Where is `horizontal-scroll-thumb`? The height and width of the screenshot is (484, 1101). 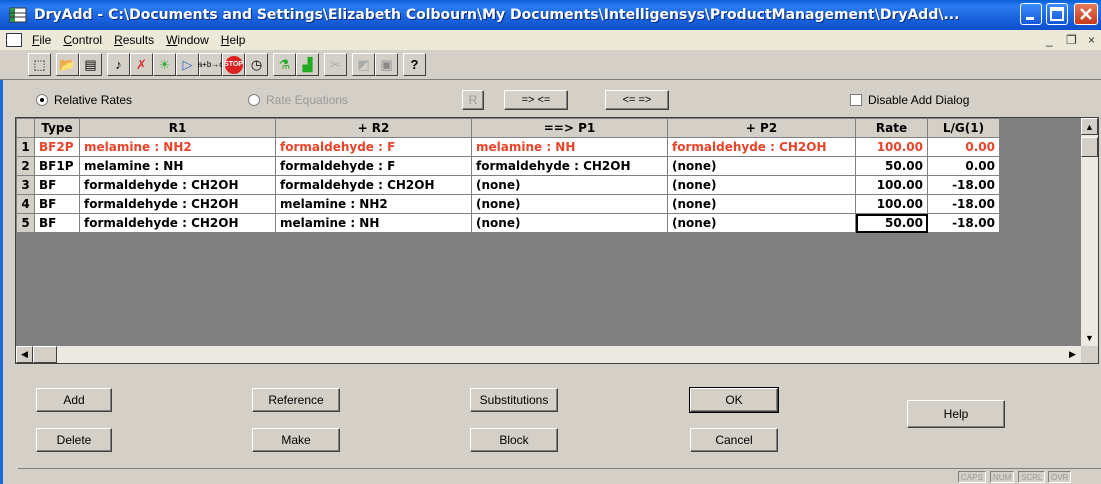
horizontal-scroll-thumb is located at coordinates (45, 354).